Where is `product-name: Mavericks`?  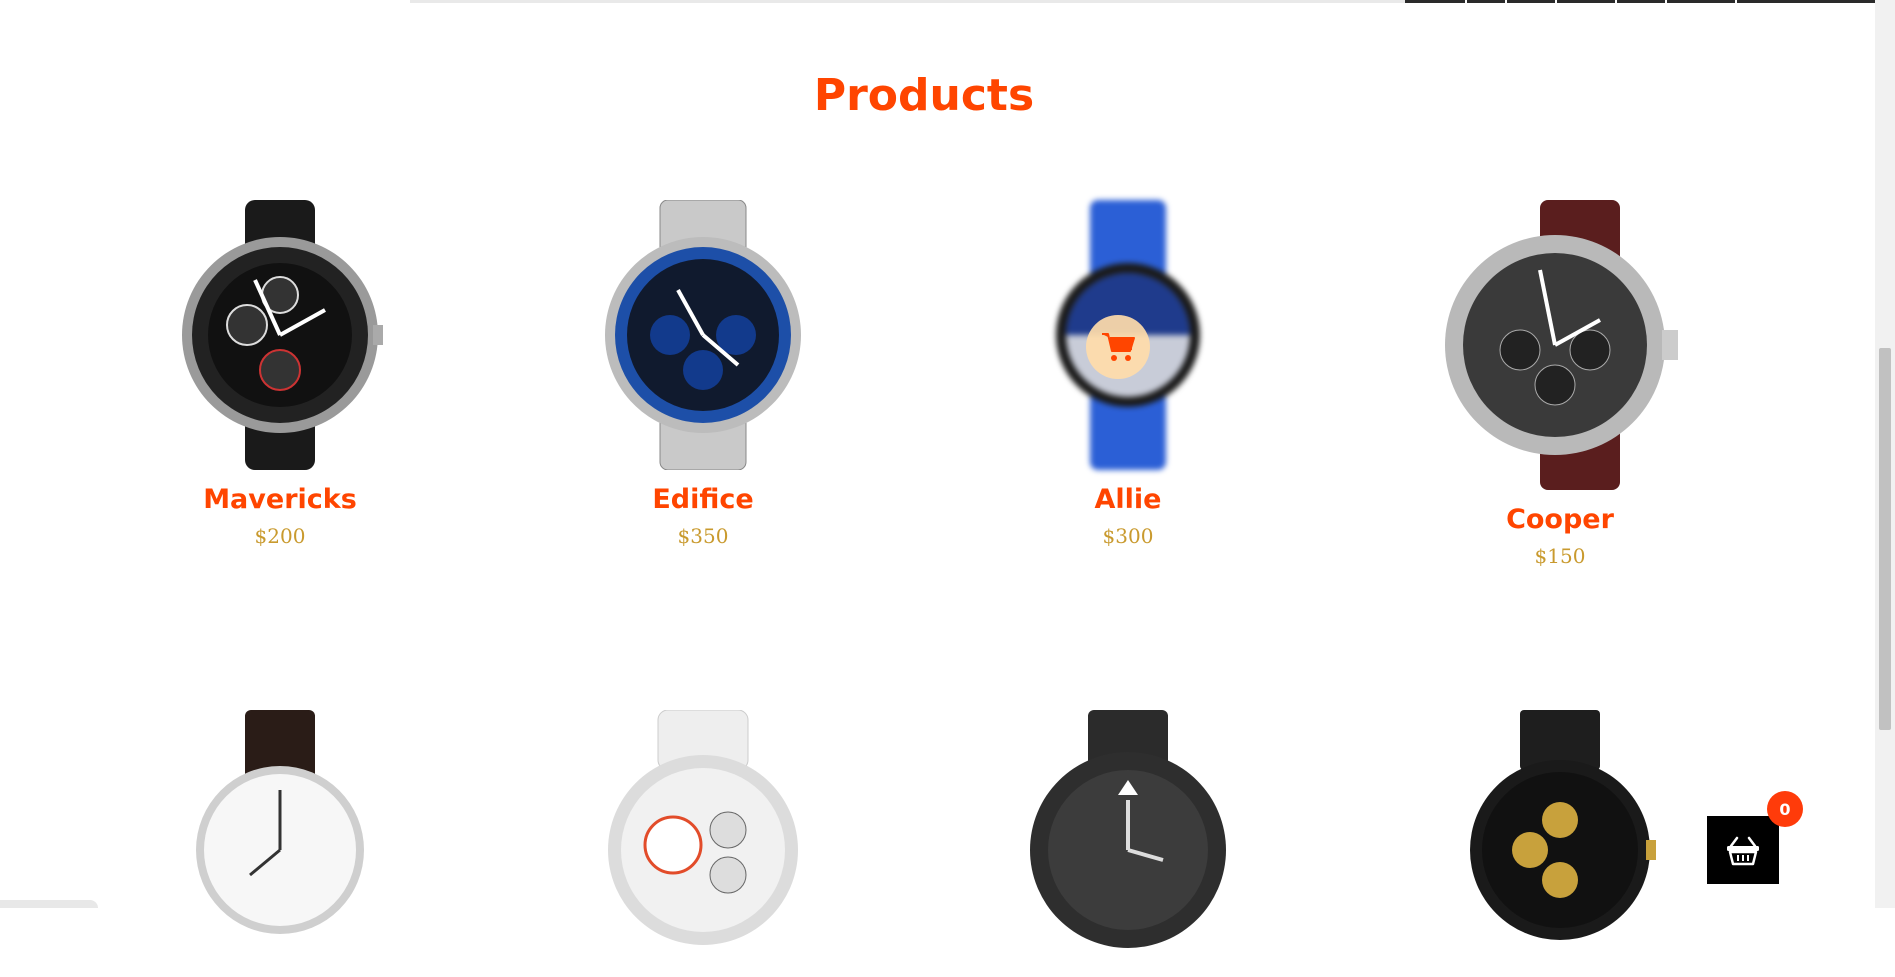 product-name: Mavericks is located at coordinates (280, 500).